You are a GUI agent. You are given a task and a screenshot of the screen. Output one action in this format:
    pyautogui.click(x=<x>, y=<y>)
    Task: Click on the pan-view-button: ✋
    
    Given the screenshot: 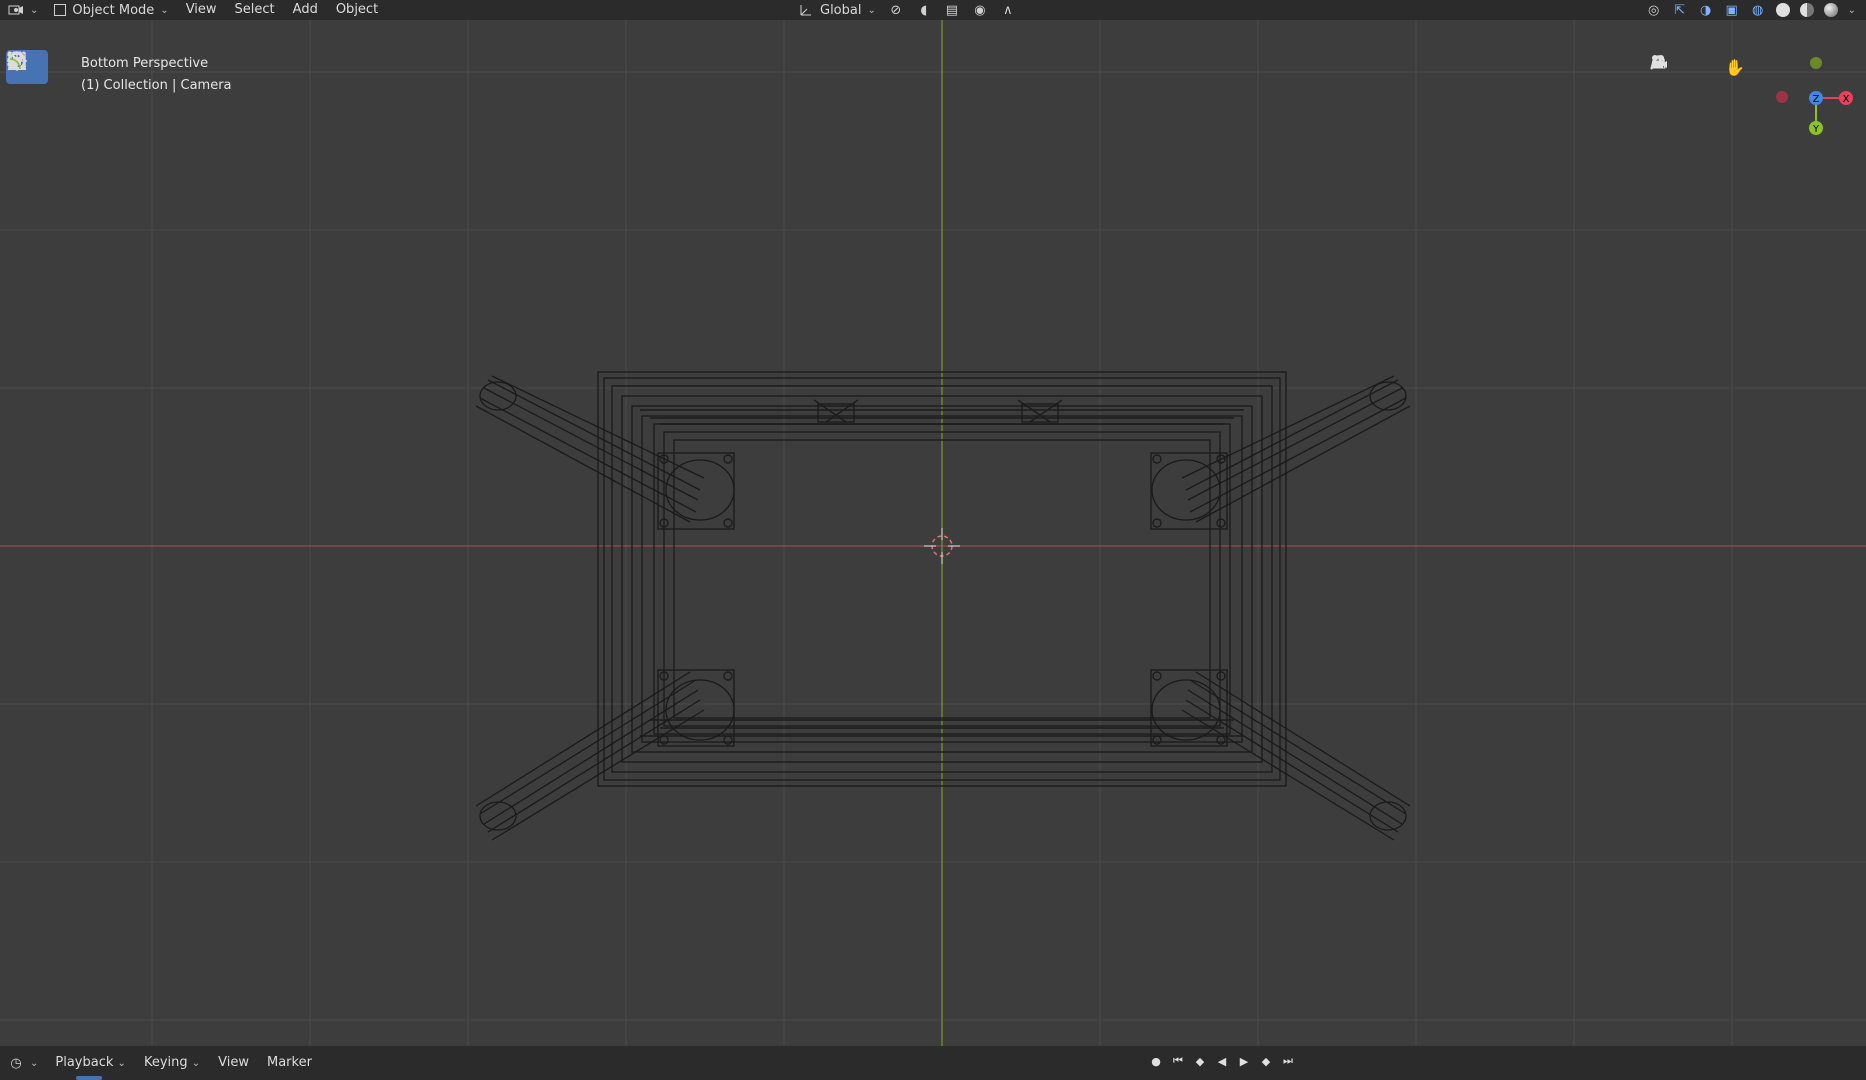 What is the action you would take?
    pyautogui.click(x=1735, y=67)
    